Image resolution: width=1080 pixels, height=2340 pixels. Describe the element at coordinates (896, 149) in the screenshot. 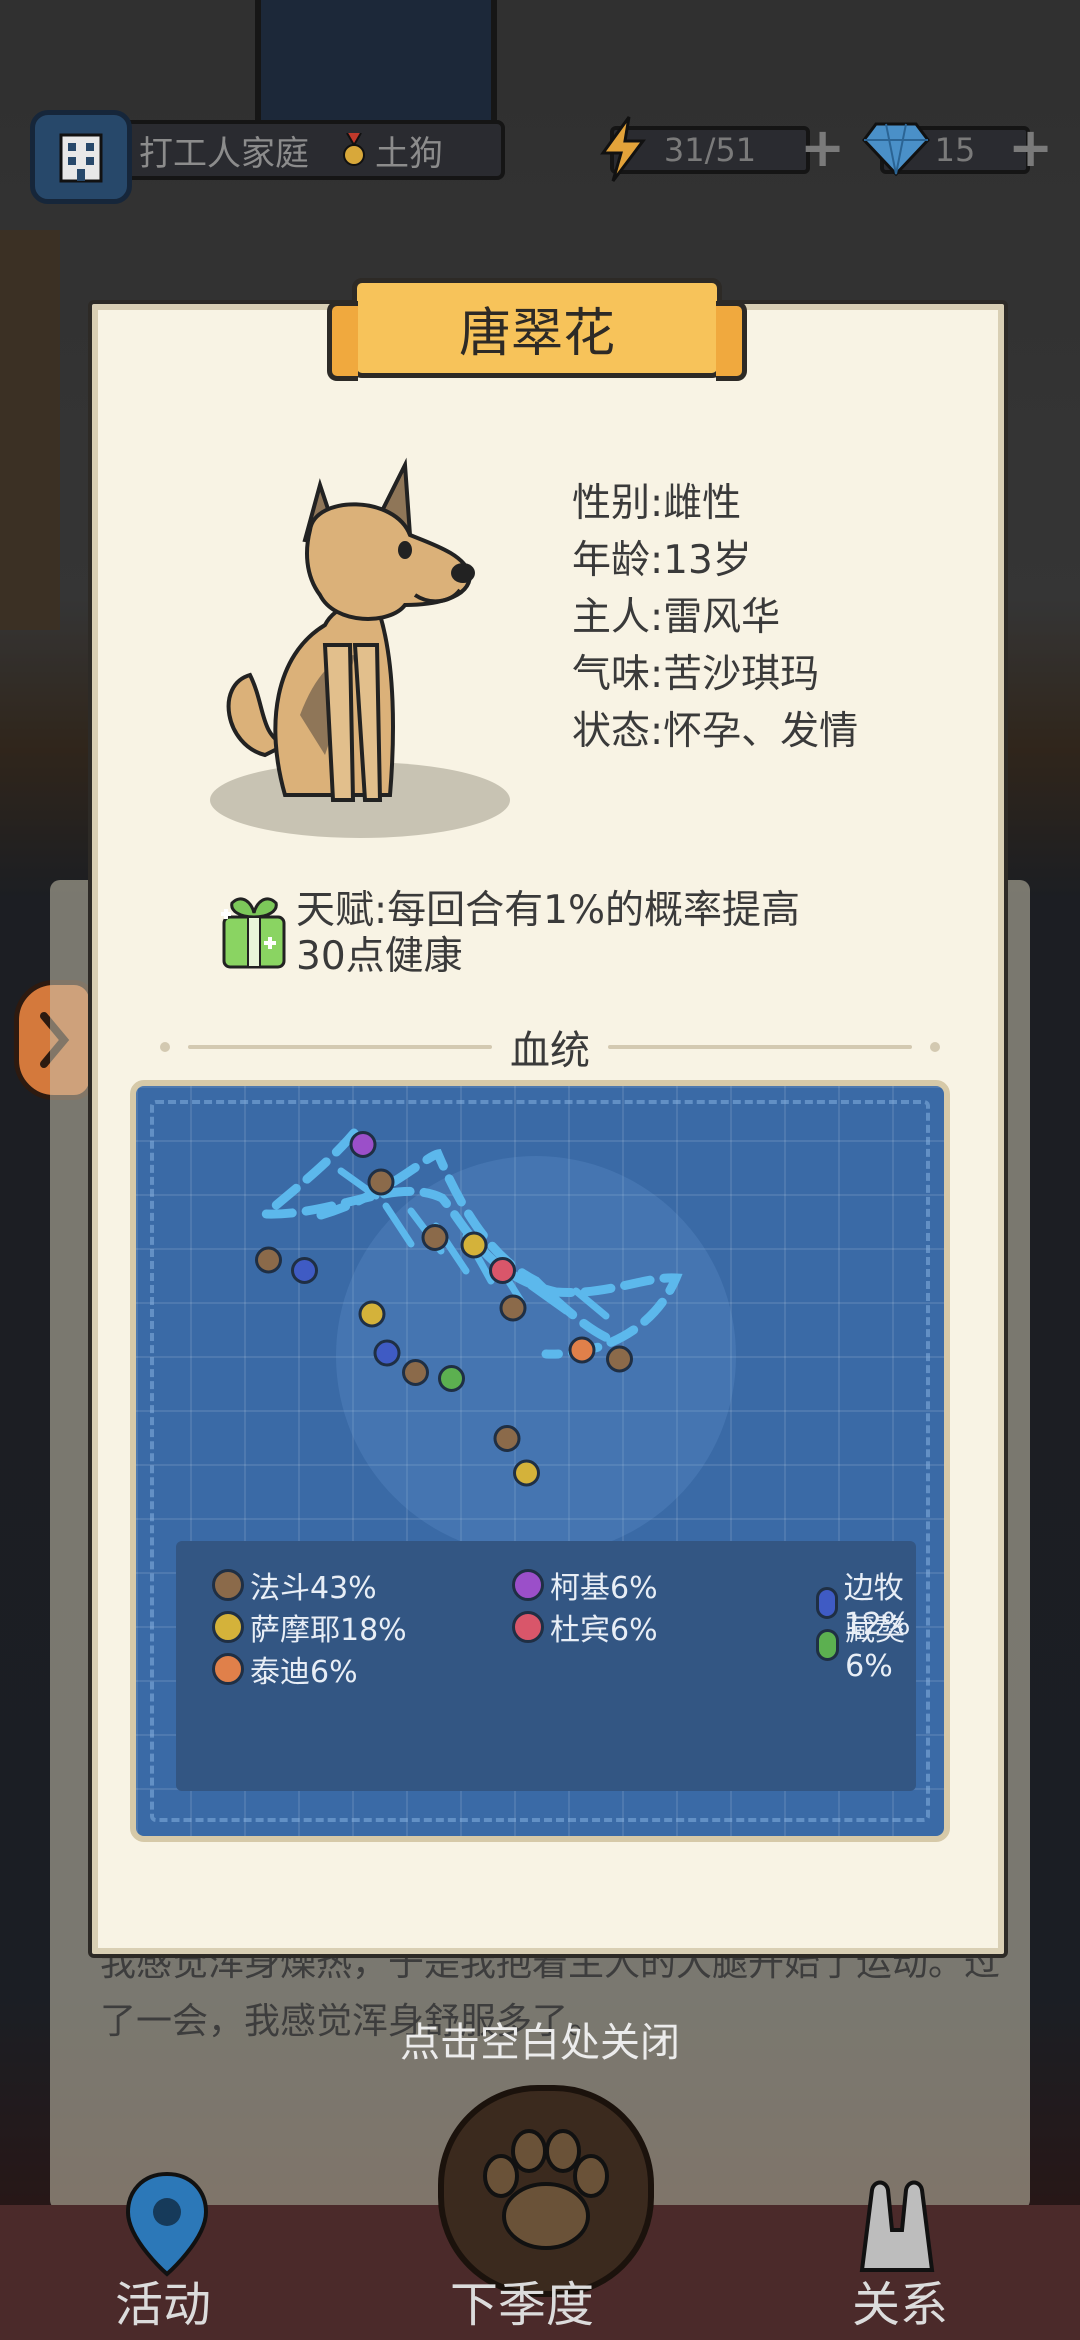

I see `diamond-icon` at that location.